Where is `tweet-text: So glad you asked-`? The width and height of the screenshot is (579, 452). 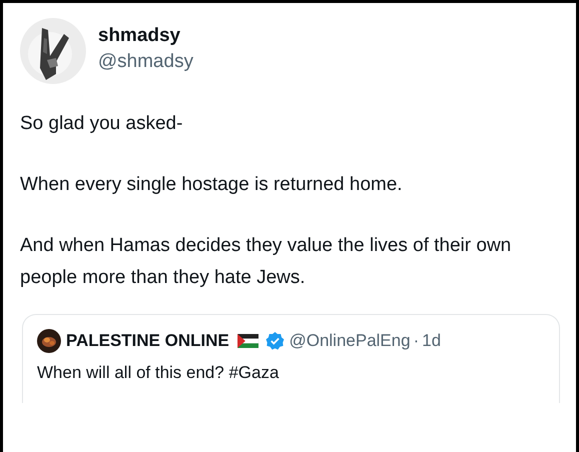
tweet-text: So glad you asked- is located at coordinates (102, 124).